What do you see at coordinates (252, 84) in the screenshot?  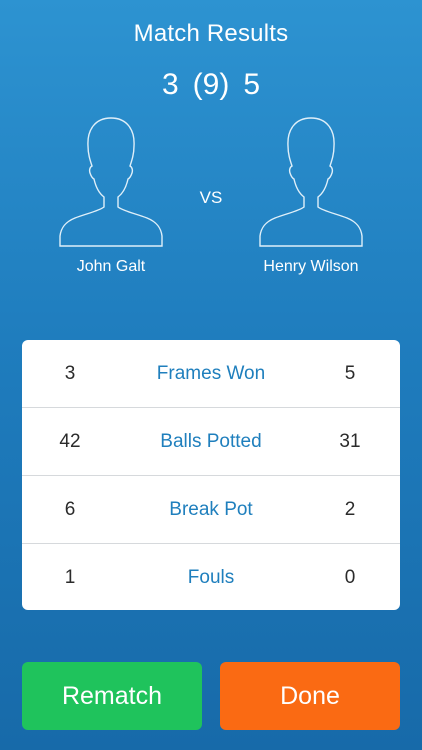 I see `score-right: 5` at bounding box center [252, 84].